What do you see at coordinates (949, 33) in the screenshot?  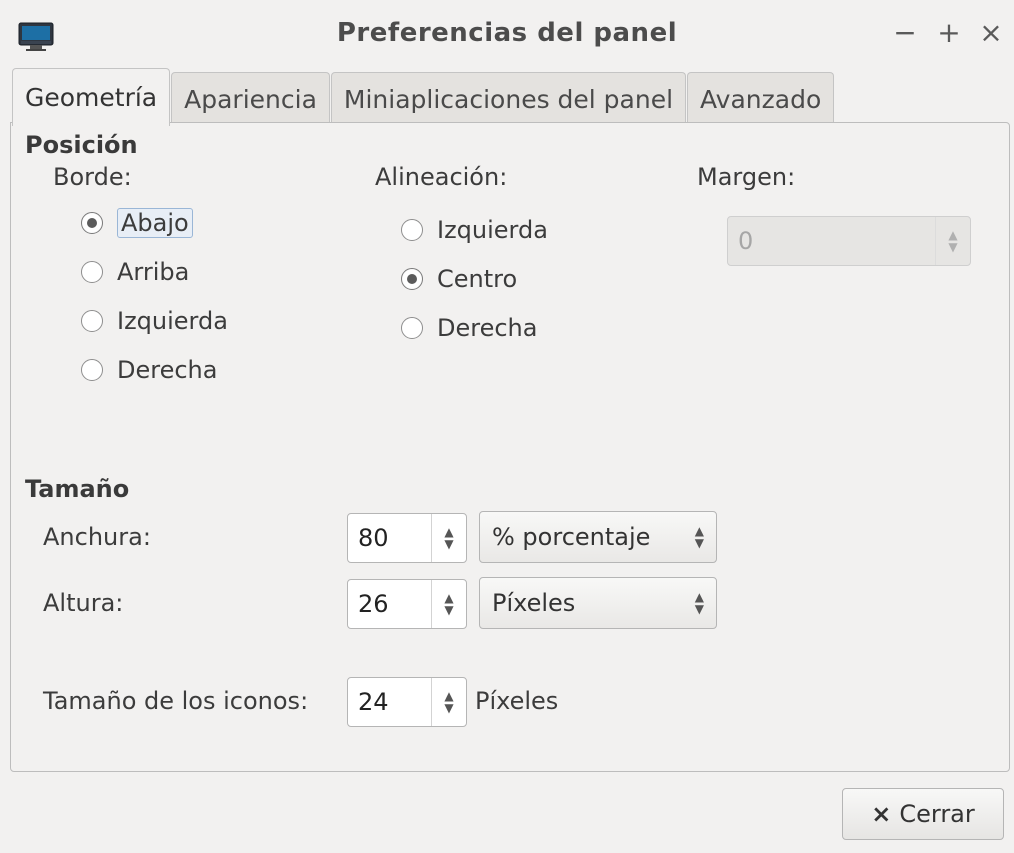 I see `maximize-button: +` at bounding box center [949, 33].